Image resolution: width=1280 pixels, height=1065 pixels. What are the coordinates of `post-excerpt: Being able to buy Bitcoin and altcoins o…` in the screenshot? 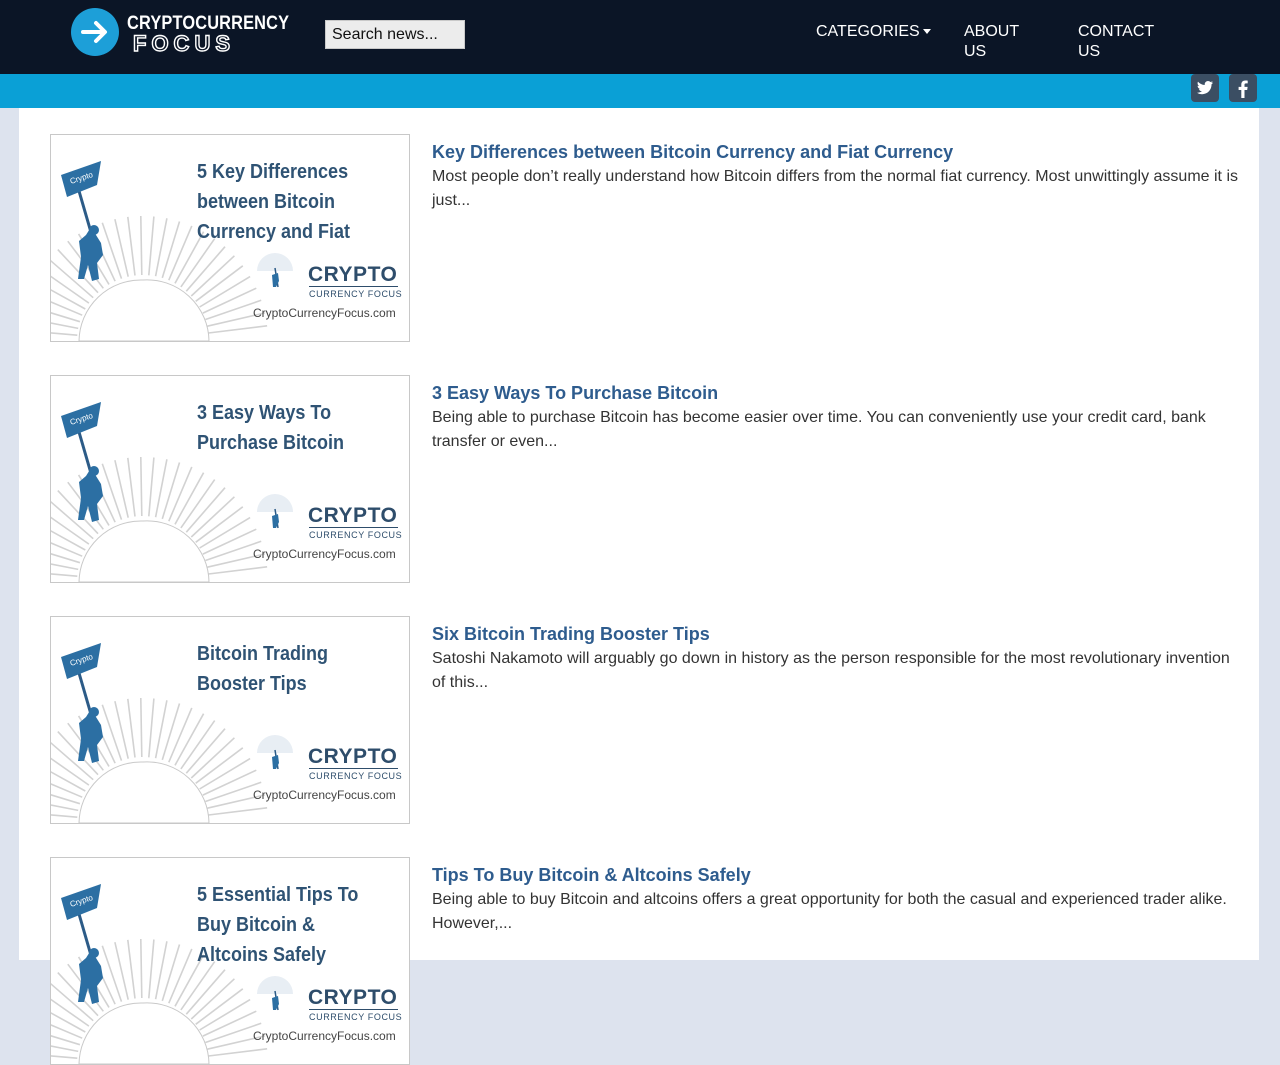 It's located at (829, 911).